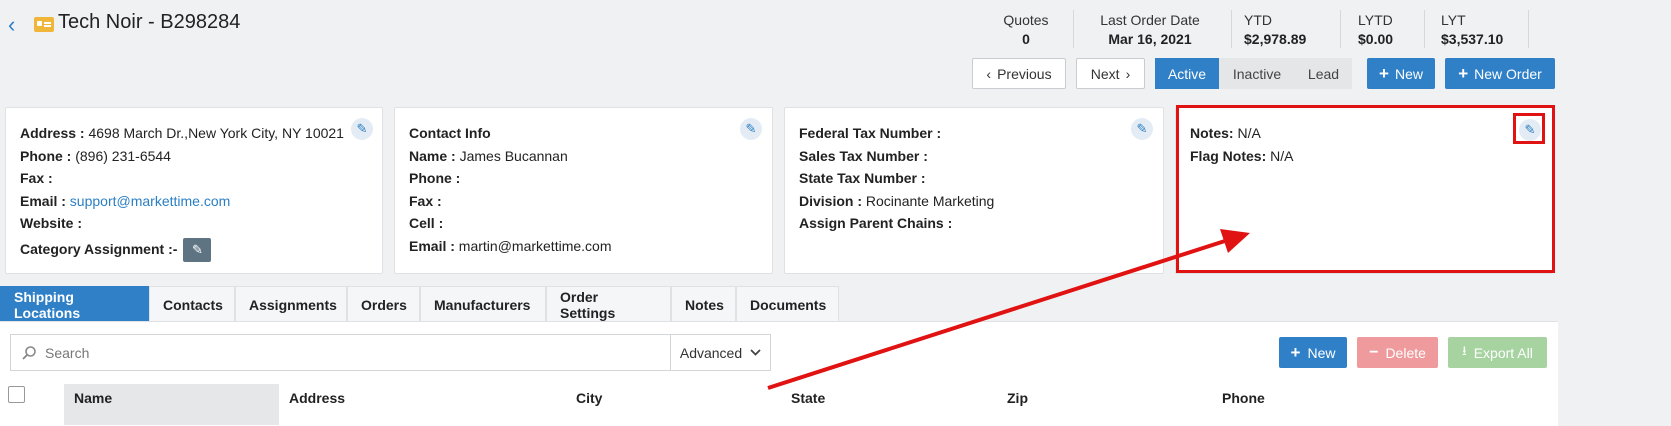  I want to click on annotation-arrow, so click(1008, 309).